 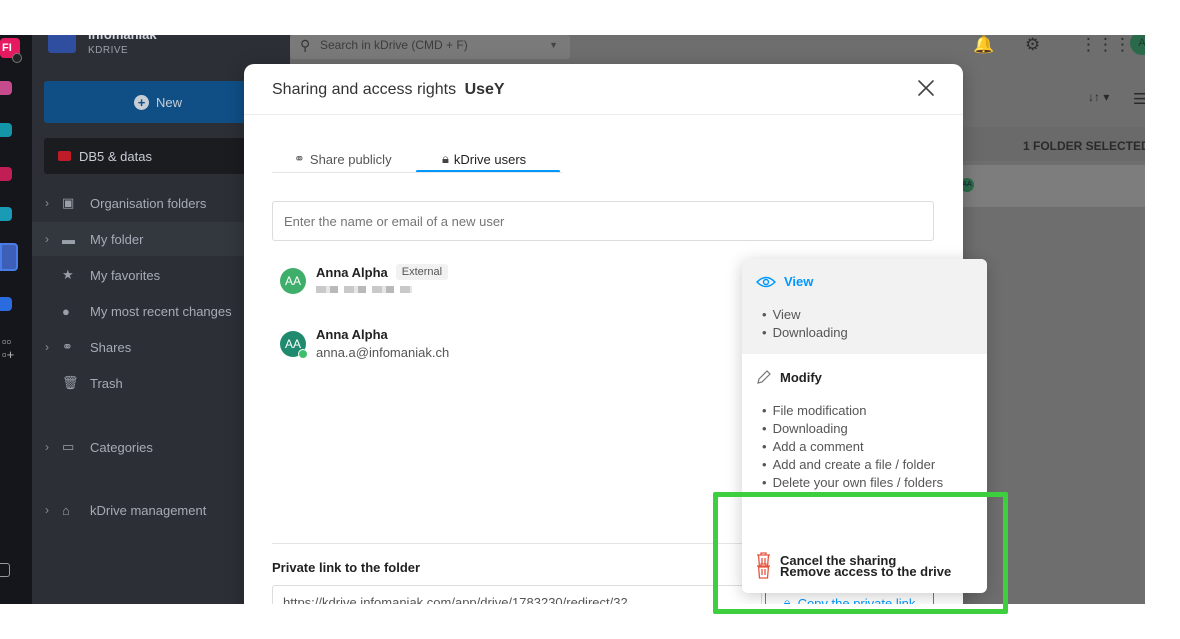 I want to click on drive-selector-label: DB5 & datas, so click(x=115, y=156).